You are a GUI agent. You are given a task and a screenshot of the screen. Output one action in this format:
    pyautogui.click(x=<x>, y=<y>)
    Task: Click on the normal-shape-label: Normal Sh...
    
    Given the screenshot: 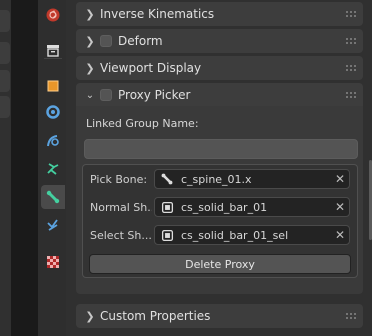 What is the action you would take?
    pyautogui.click(x=121, y=207)
    